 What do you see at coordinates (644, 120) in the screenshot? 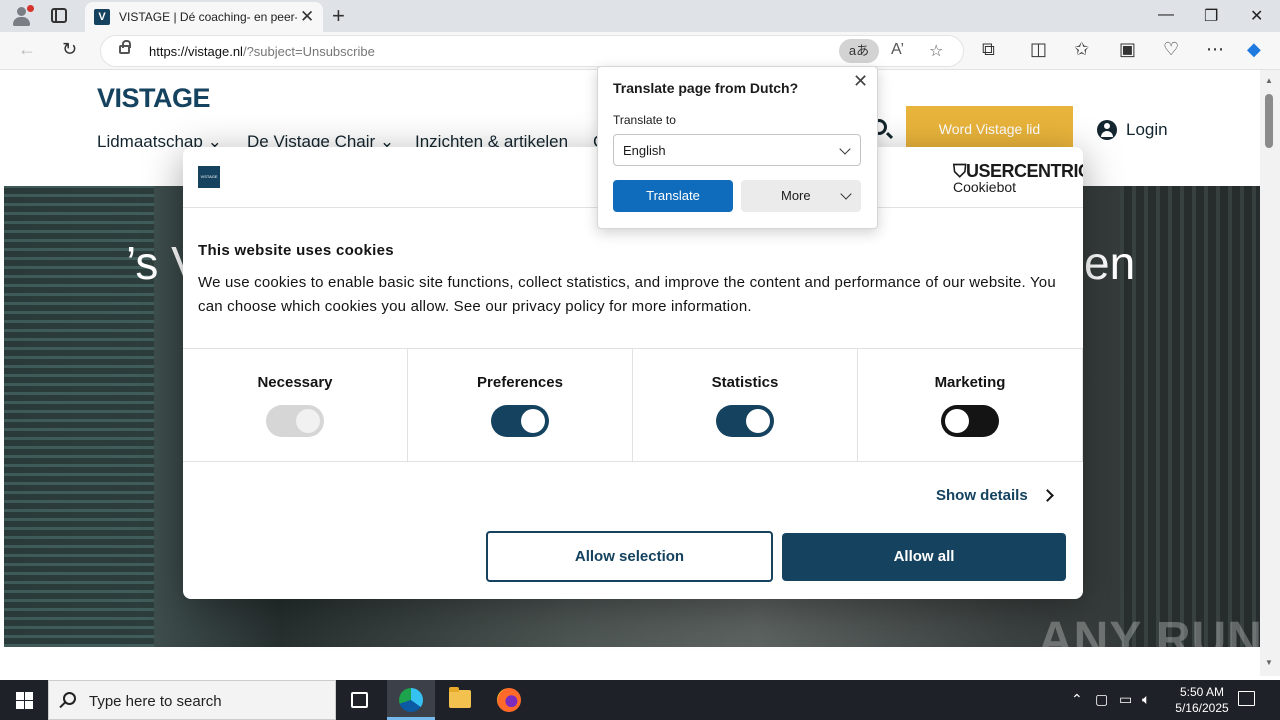
I see `translate-to-label: Translate to` at bounding box center [644, 120].